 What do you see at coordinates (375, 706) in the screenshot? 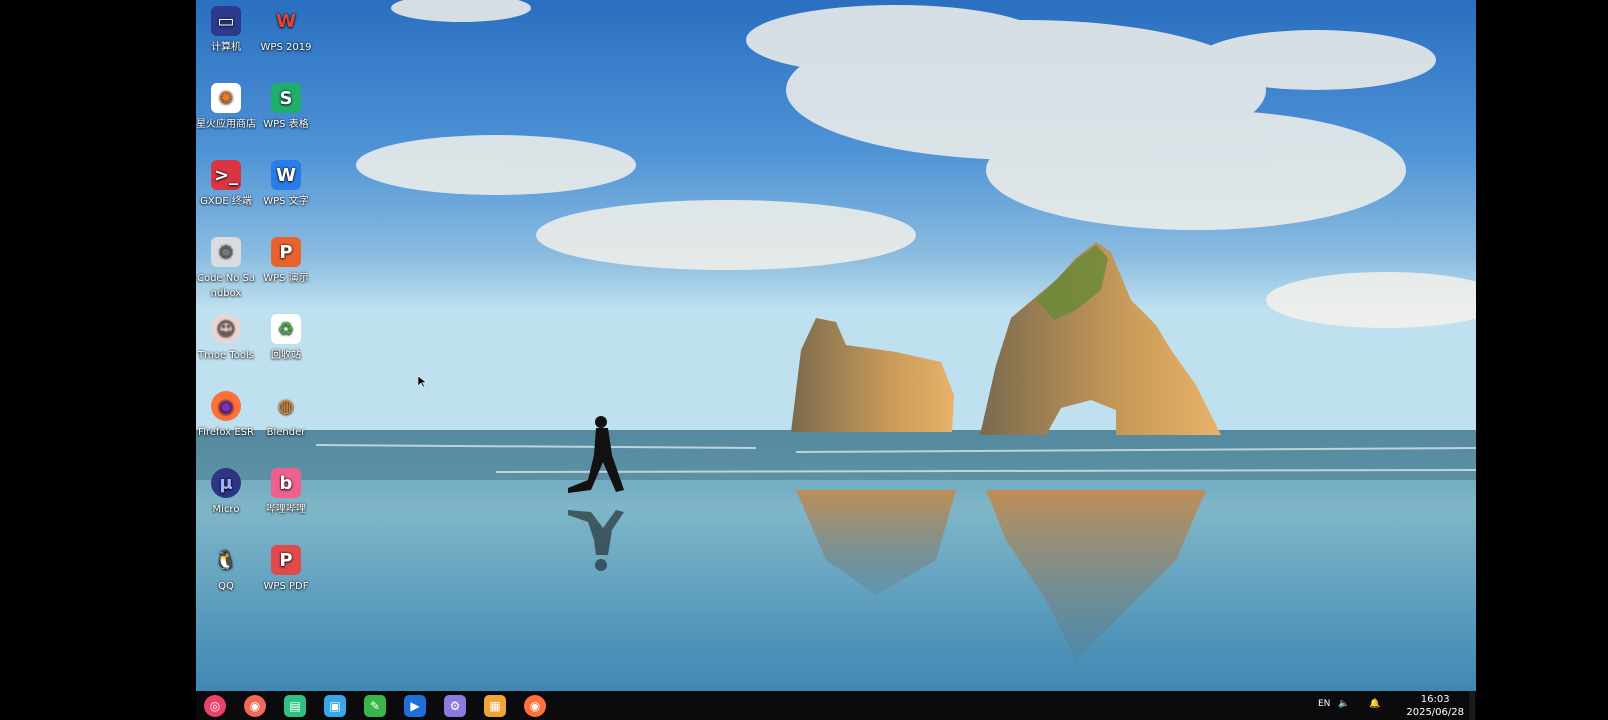
I see `editor-icon: ✎` at bounding box center [375, 706].